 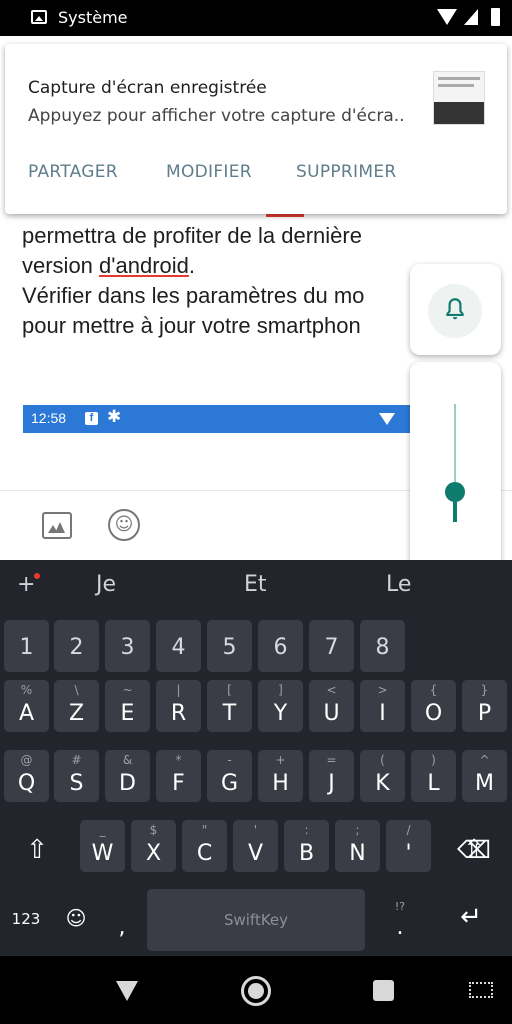 I want to click on suggestion-2: Et, so click(x=255, y=584).